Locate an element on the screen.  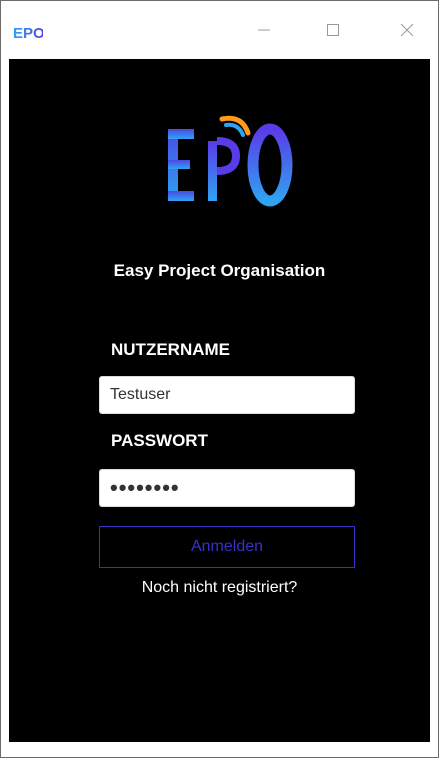
close-icon is located at coordinates (407, 30).